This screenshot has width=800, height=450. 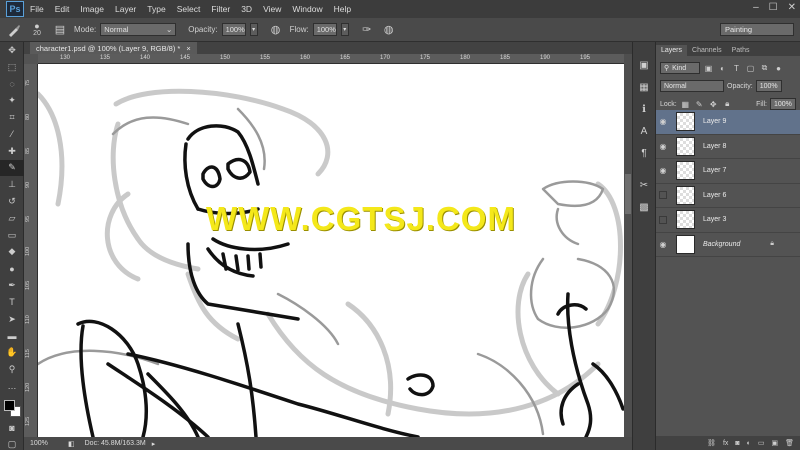 I want to click on filter-adjustment-icon: ◐, so click(x=722, y=68).